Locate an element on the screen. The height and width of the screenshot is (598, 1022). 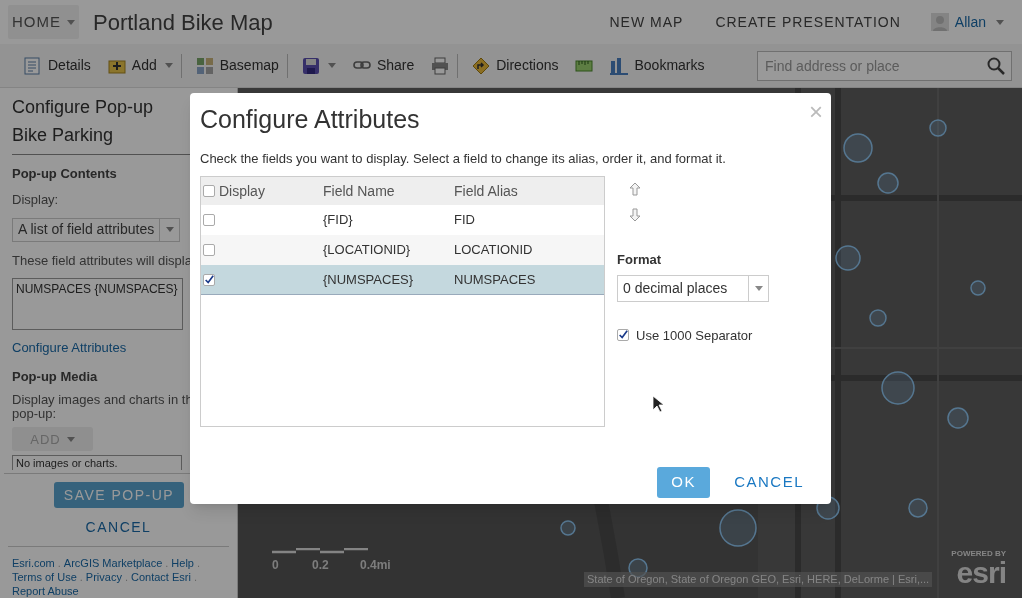
nav-link: CREATE PRESENTATION is located at coordinates (808, 22).